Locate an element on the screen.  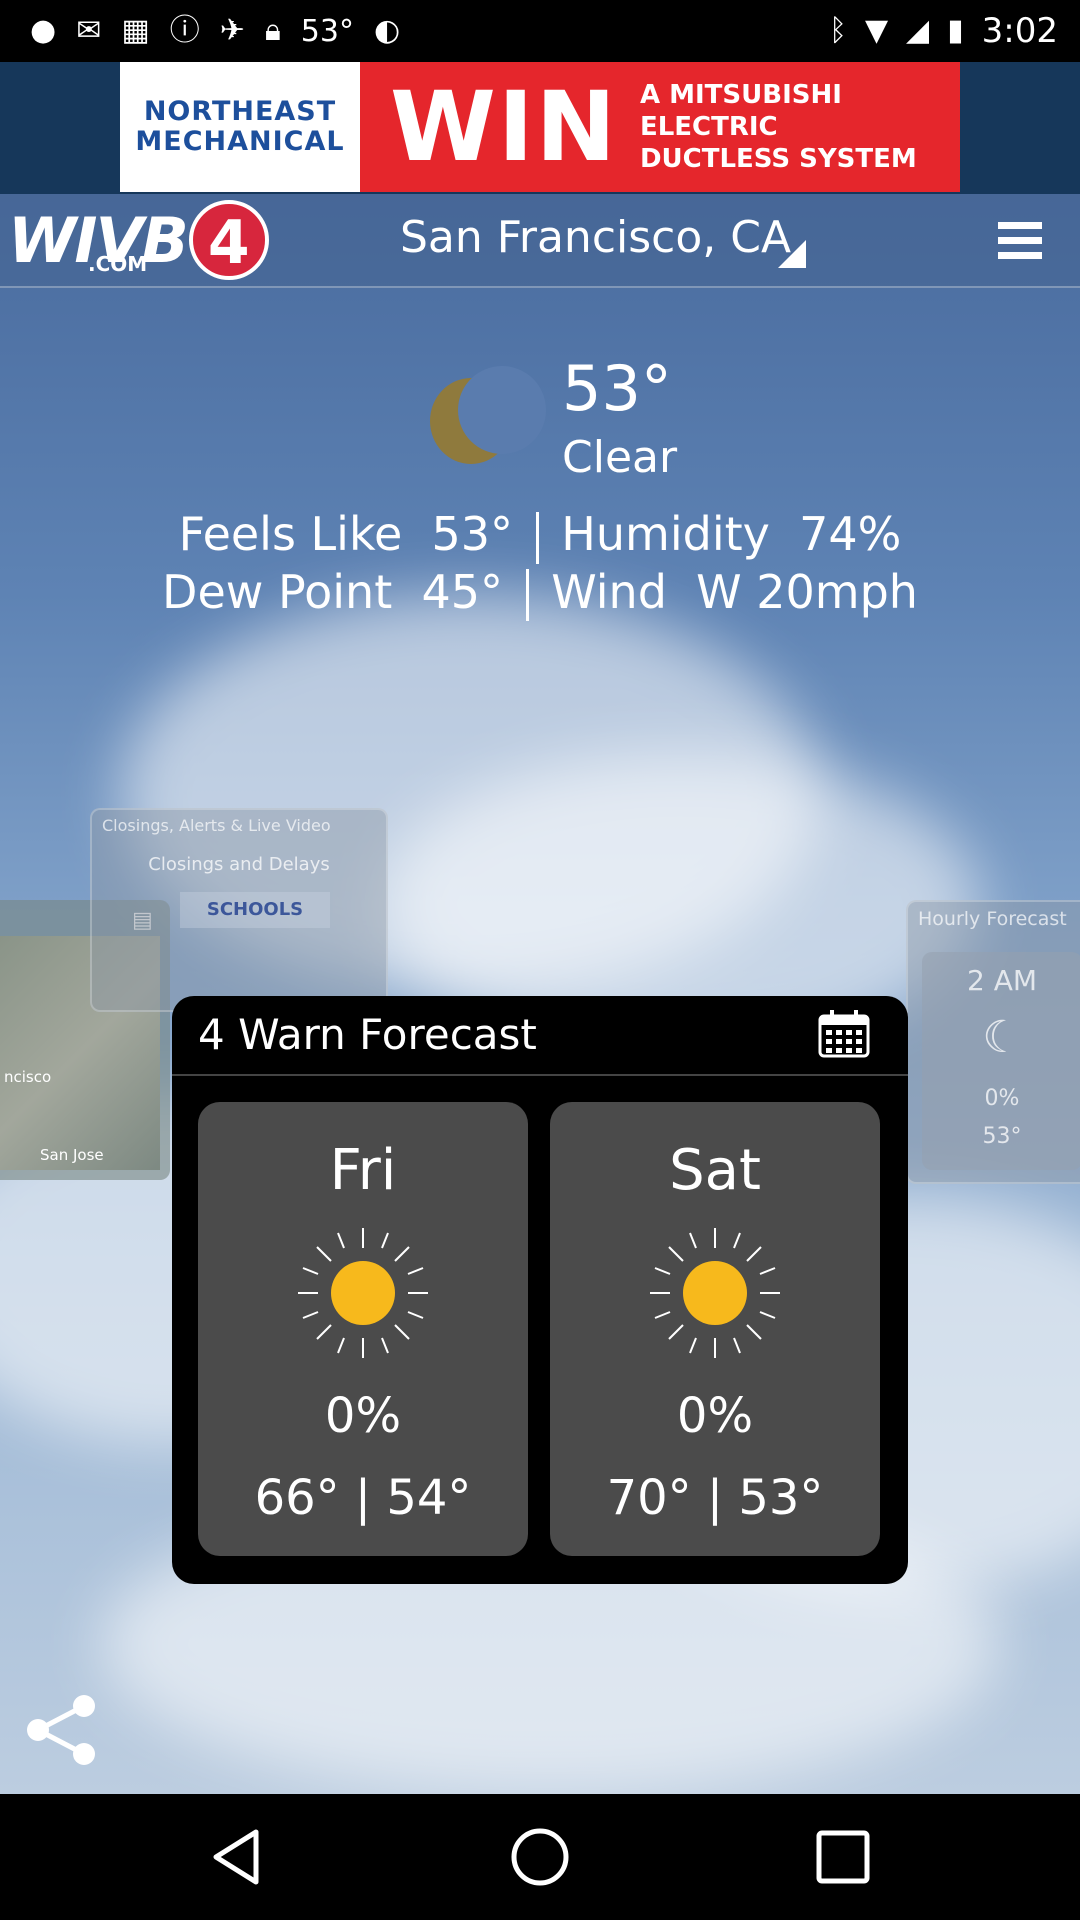
wind-value: W 20mph is located at coordinates (807, 591).